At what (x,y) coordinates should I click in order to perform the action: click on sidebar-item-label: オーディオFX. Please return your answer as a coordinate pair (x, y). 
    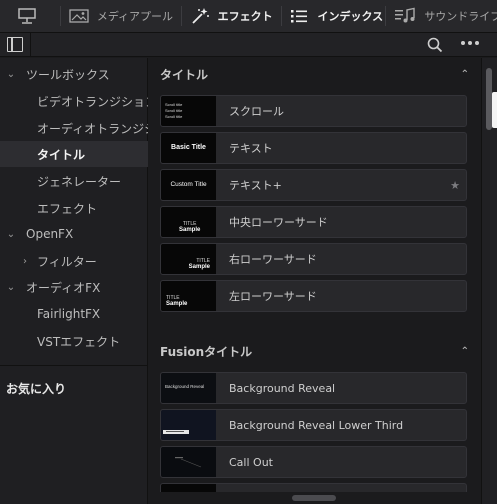
    Looking at the image, I should click on (63, 287).